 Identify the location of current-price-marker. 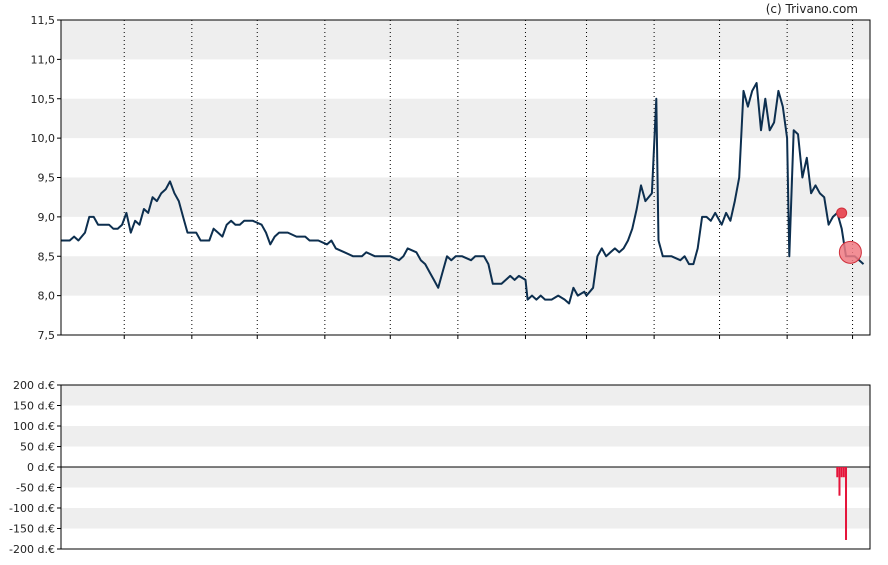
(850, 252).